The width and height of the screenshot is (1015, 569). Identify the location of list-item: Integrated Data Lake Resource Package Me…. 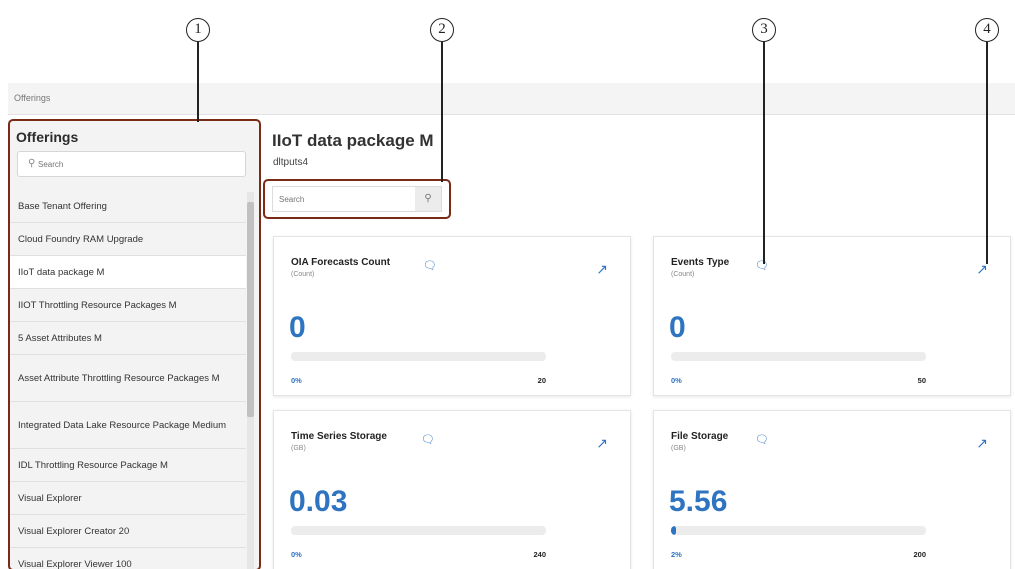
(127, 425).